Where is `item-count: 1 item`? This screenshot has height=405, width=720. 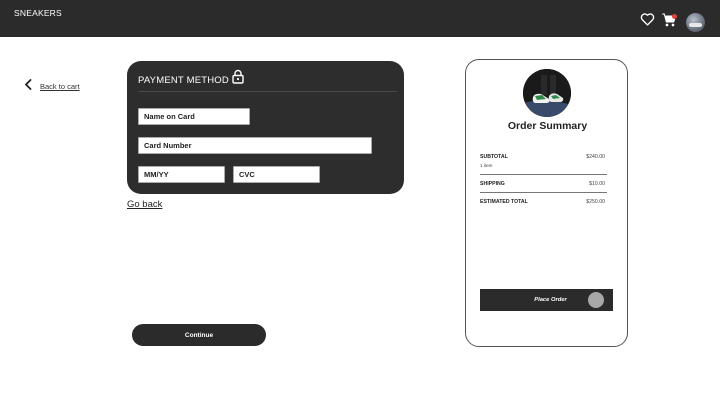
item-count: 1 item is located at coordinates (486, 165).